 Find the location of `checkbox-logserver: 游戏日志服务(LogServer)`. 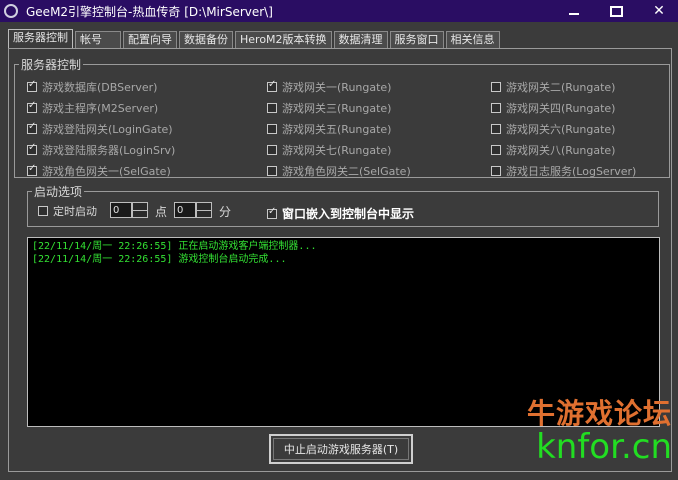

checkbox-logserver: 游戏日志服务(LogServer) is located at coordinates (563, 171).